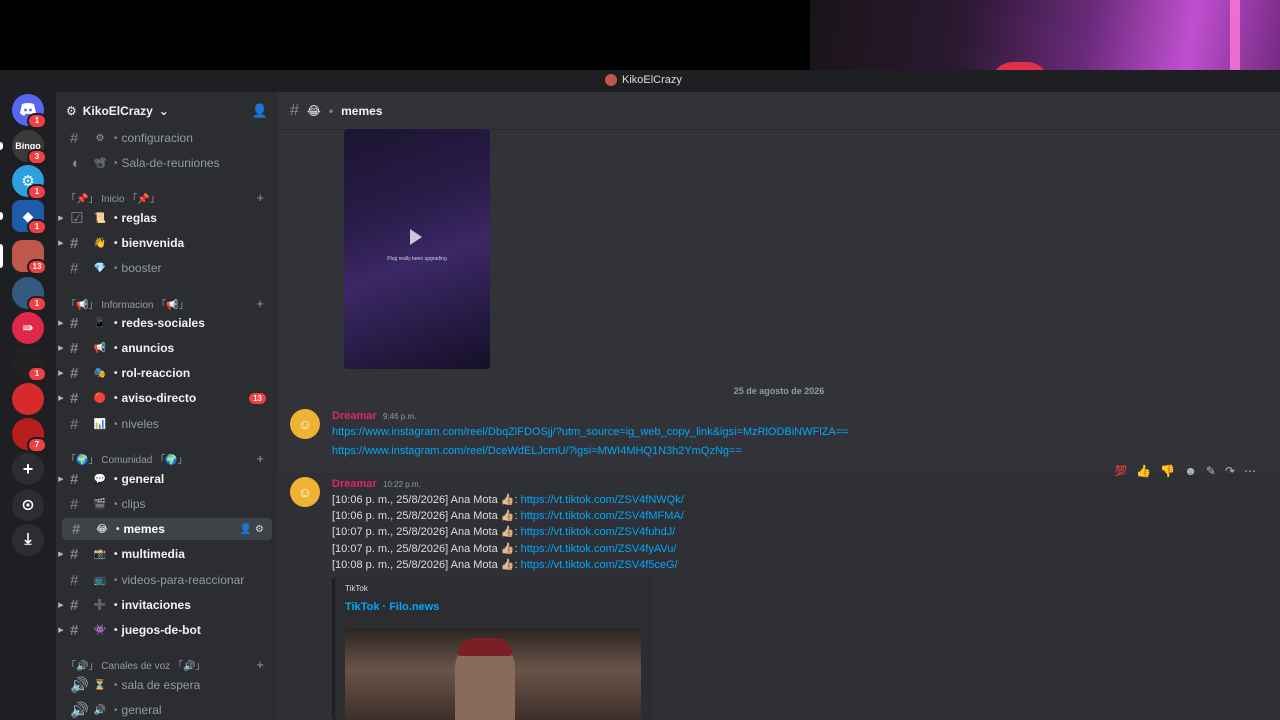 Image resolution: width=1280 pixels, height=720 pixels. Describe the element at coordinates (779, 111) in the screenshot. I see `channel-header: # 😂 • memes` at that location.